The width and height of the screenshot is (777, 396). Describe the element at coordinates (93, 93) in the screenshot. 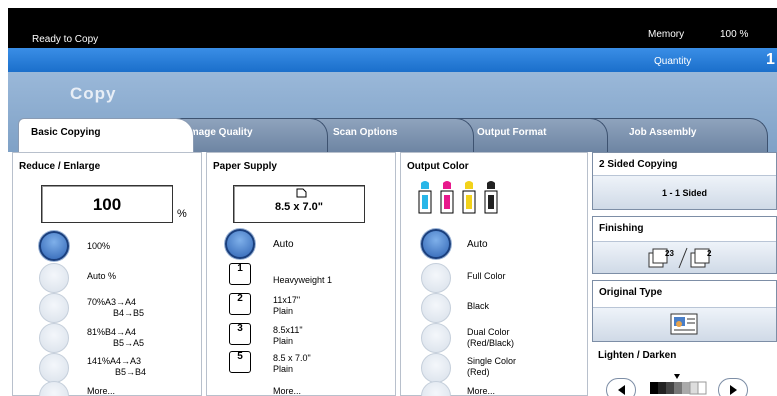

I see `page-title: Copy` at that location.